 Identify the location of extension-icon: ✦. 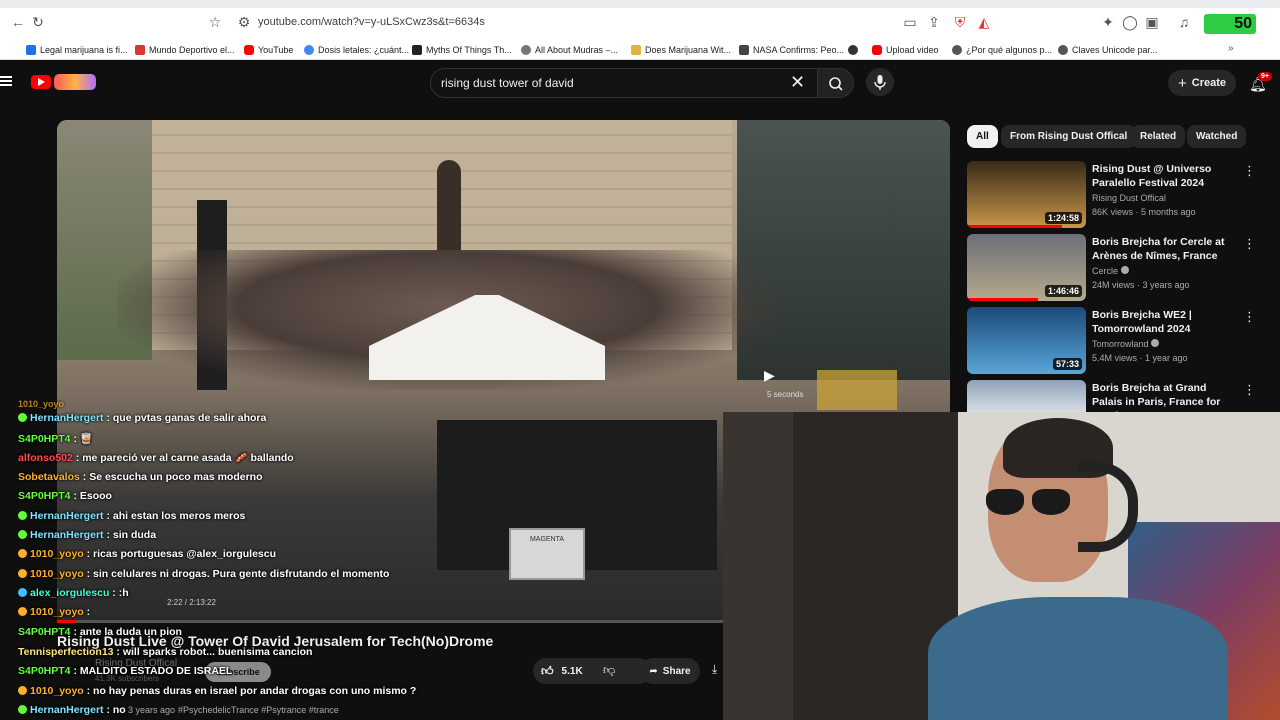
(1108, 22).